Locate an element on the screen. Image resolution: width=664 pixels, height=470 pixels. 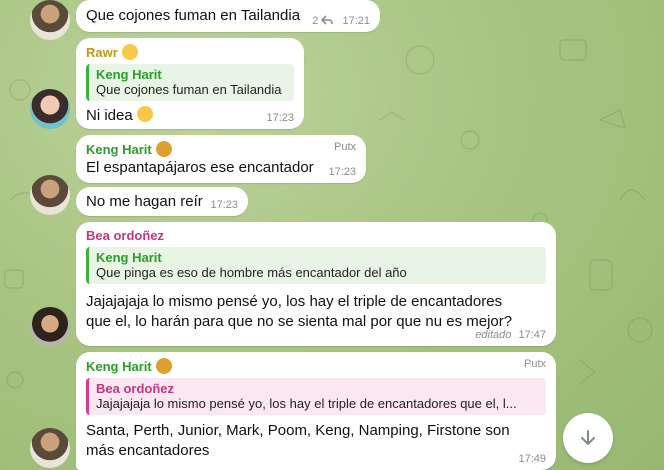
message-text: No me hagan reír is located at coordinates (144, 201).